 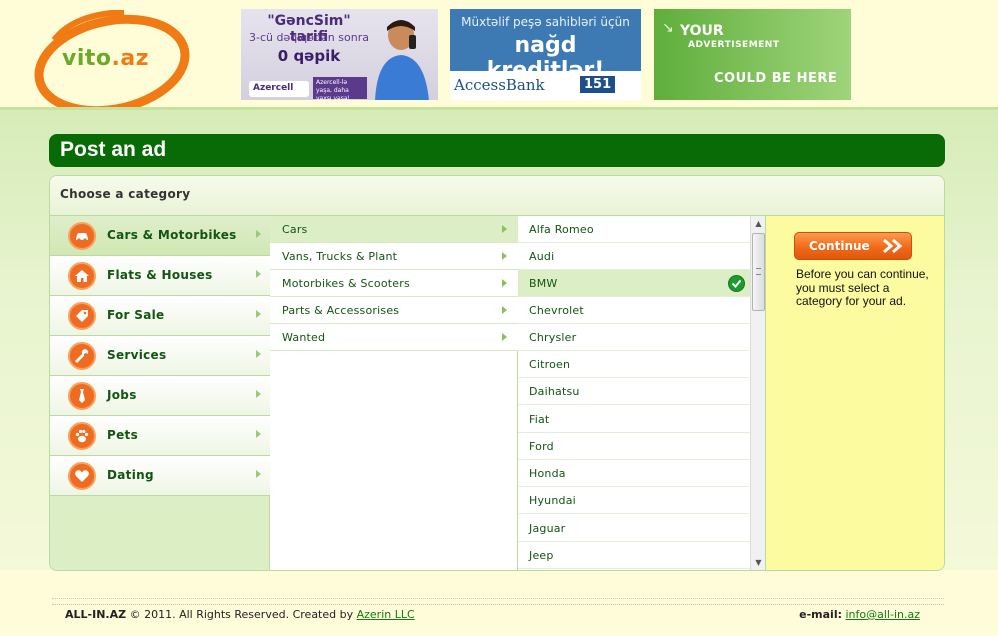 What do you see at coordinates (758, 562) in the screenshot?
I see `scroll-down-arrow-icon: ▼` at bounding box center [758, 562].